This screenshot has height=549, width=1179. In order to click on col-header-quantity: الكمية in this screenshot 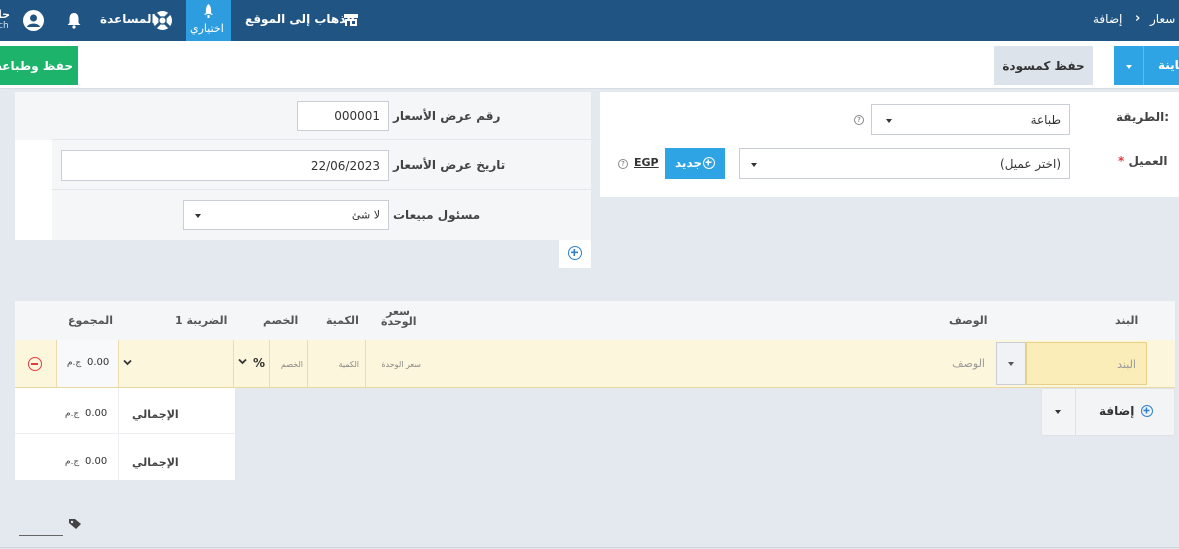, I will do `click(342, 320)`.